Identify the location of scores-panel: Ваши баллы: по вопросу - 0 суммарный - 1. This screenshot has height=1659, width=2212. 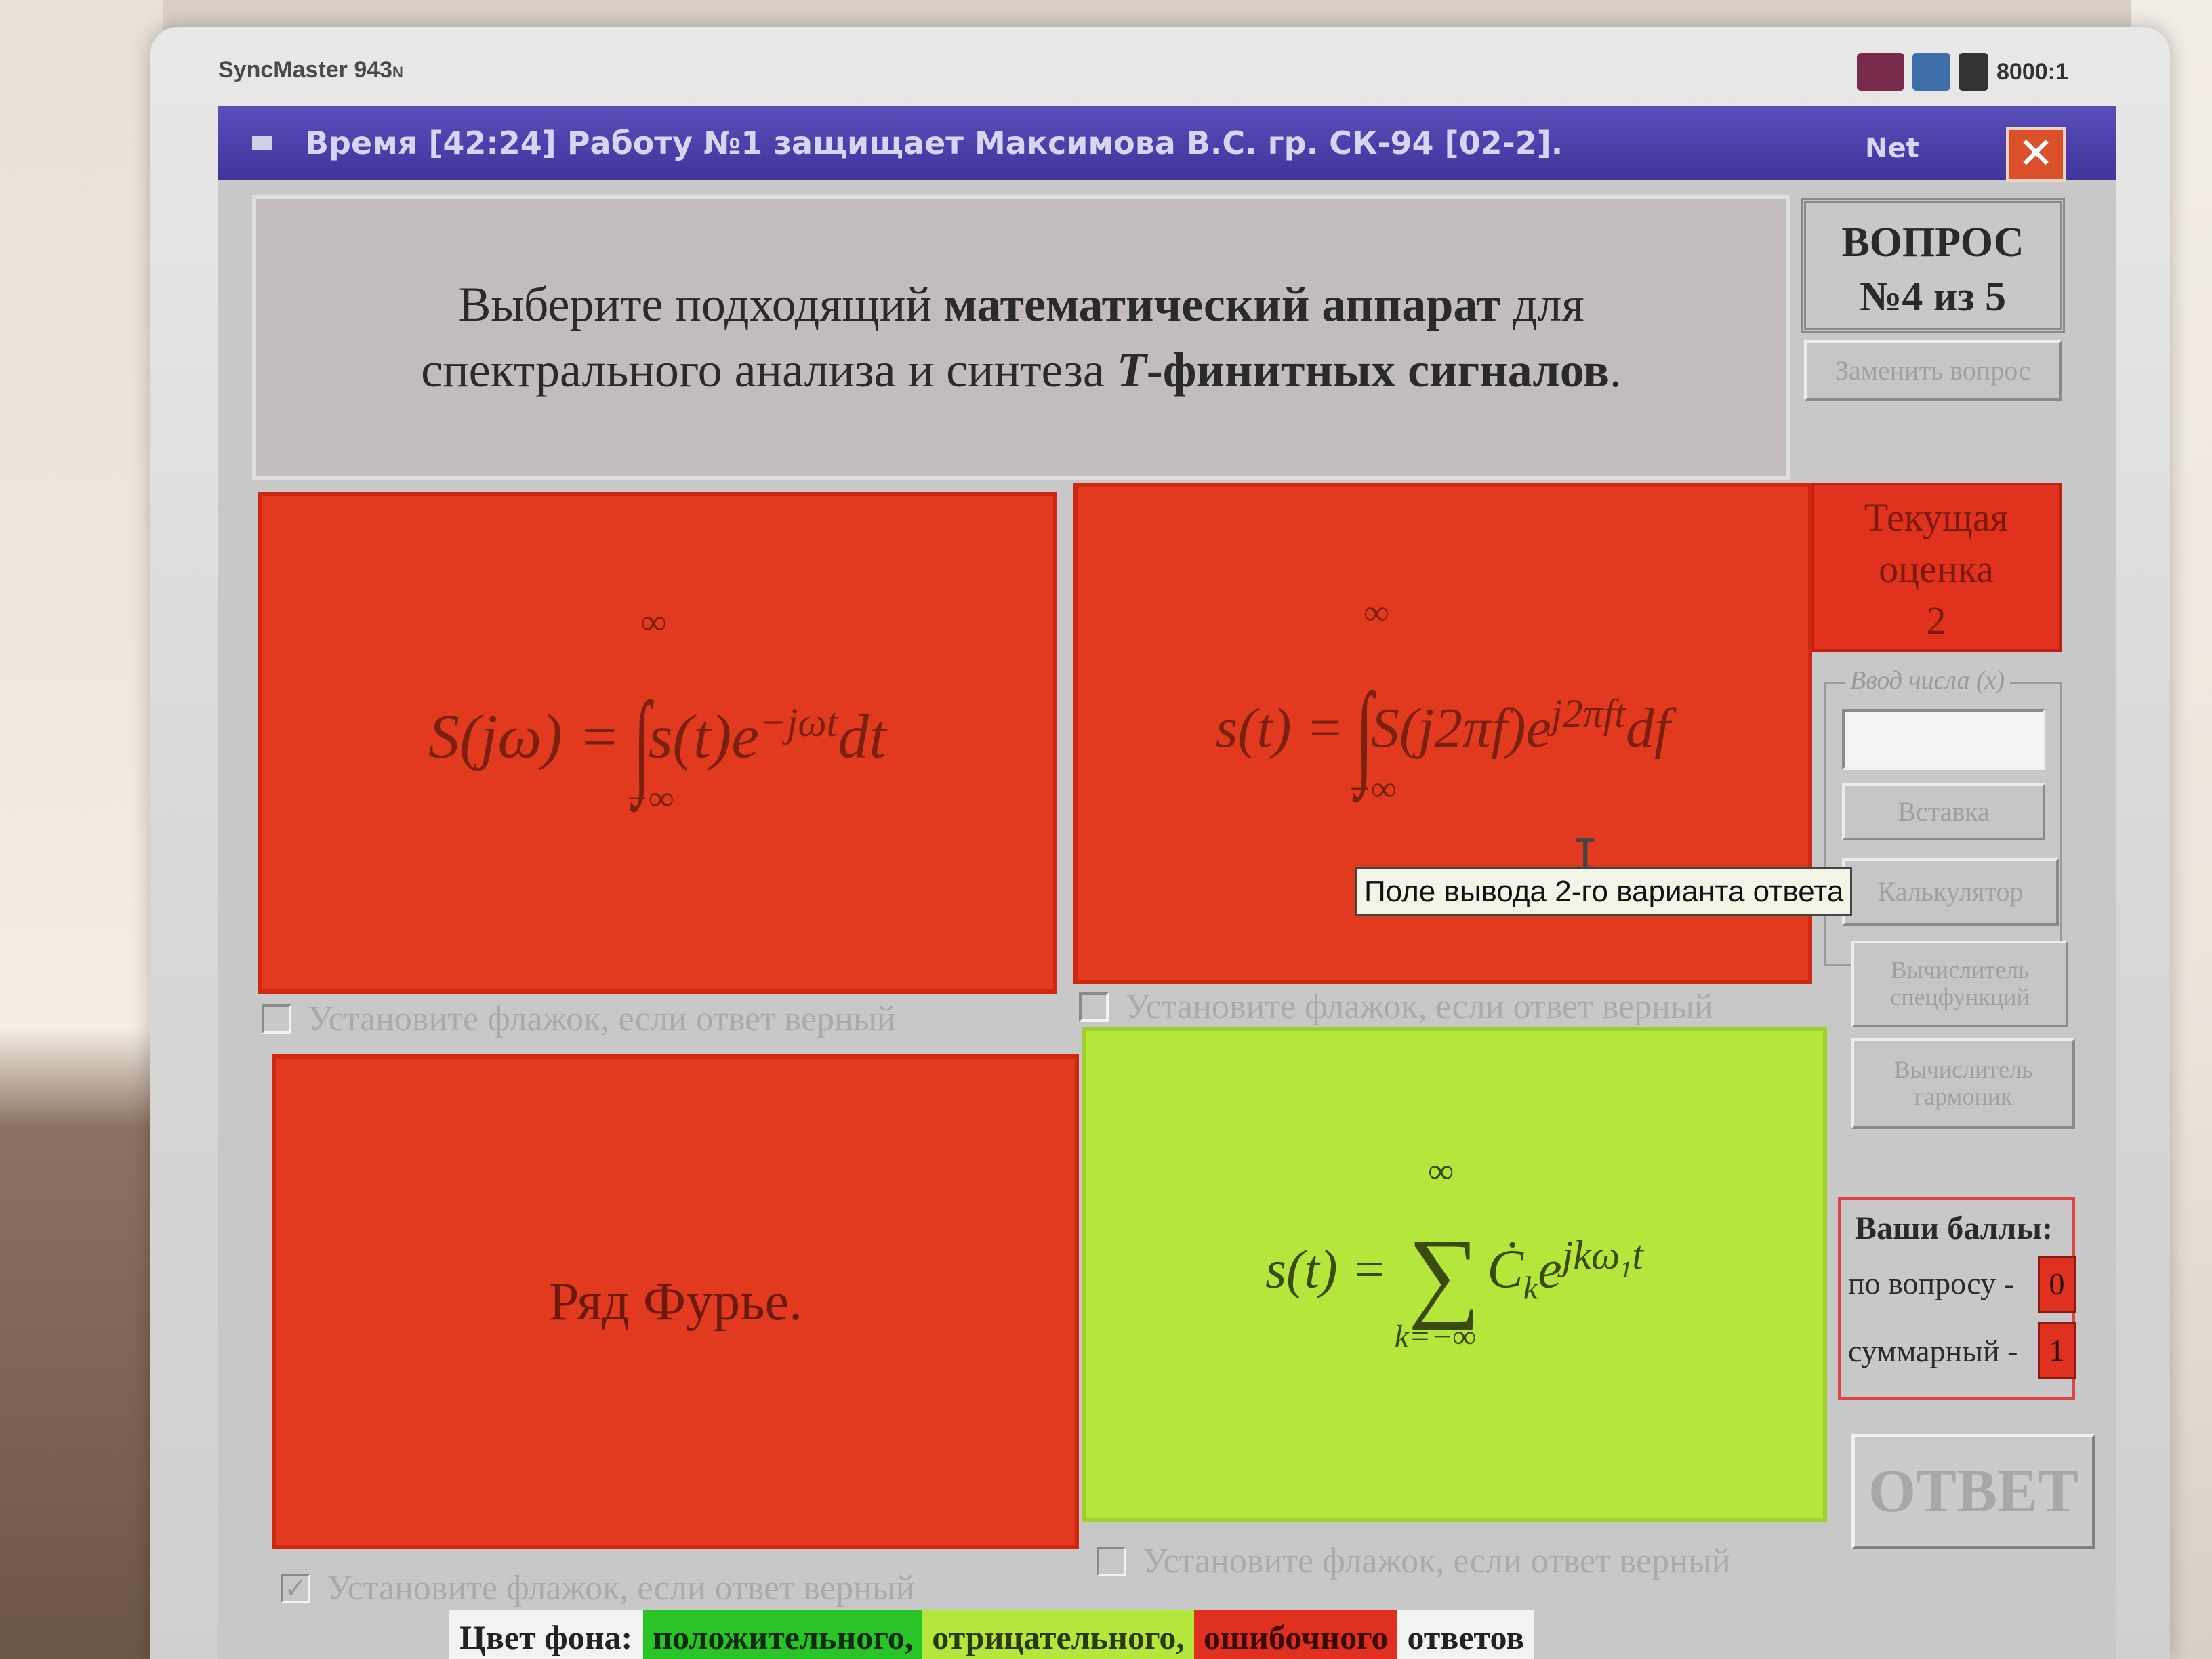
(1957, 1298).